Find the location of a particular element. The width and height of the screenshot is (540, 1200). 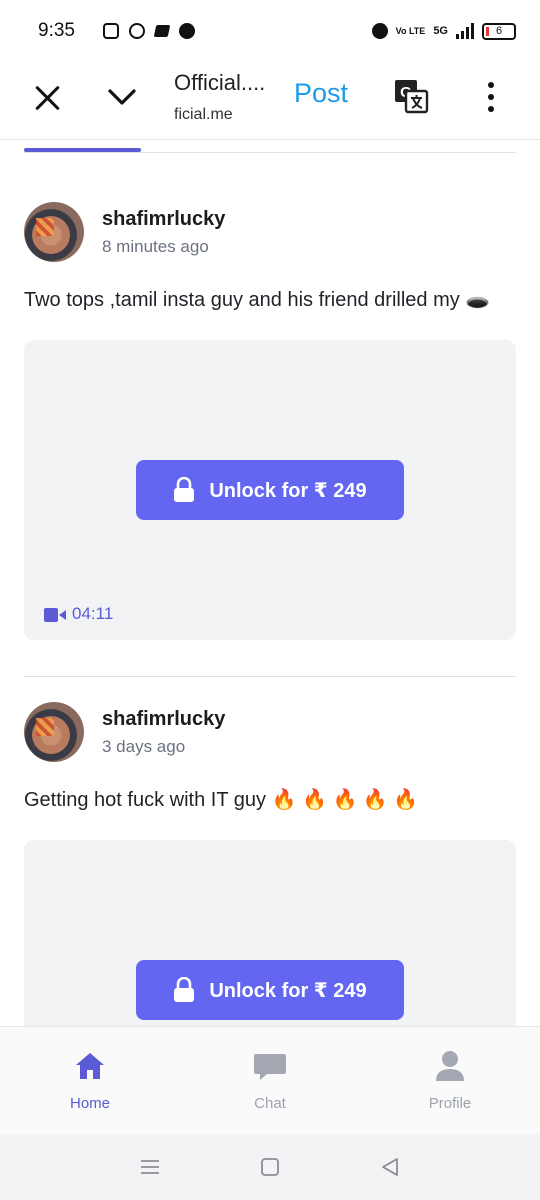

nav-profile: Profile is located at coordinates (450, 1080).